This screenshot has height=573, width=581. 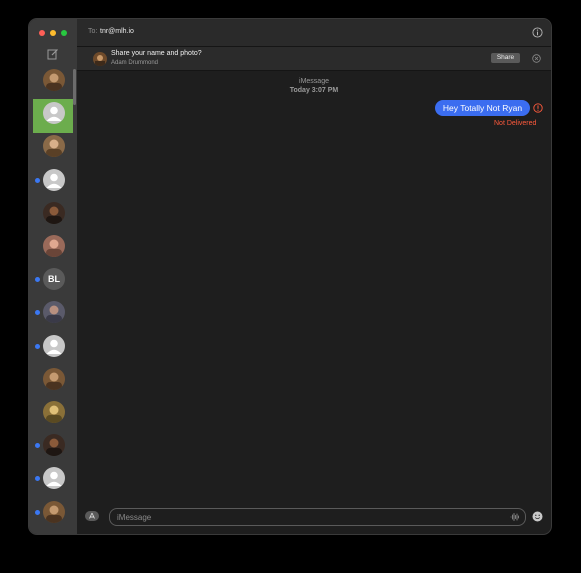 I want to click on conversation-sidebar: BL, so click(x=53, y=276).